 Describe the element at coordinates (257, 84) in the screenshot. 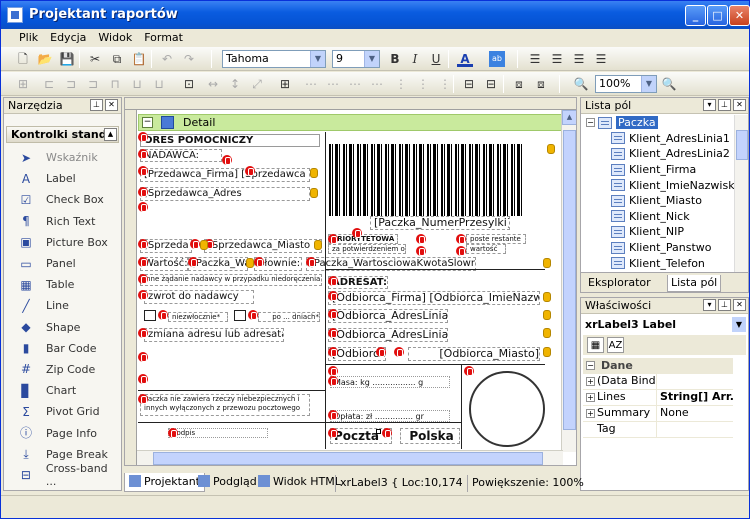

I see `make-same-size-icon: ⤢` at that location.